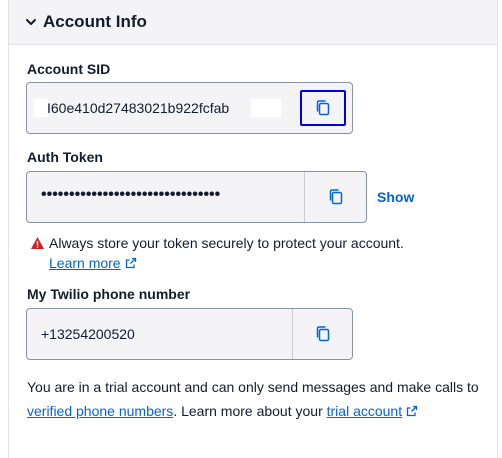 This screenshot has height=458, width=502. I want to click on phone-number-field: +13254200520, so click(189, 334).